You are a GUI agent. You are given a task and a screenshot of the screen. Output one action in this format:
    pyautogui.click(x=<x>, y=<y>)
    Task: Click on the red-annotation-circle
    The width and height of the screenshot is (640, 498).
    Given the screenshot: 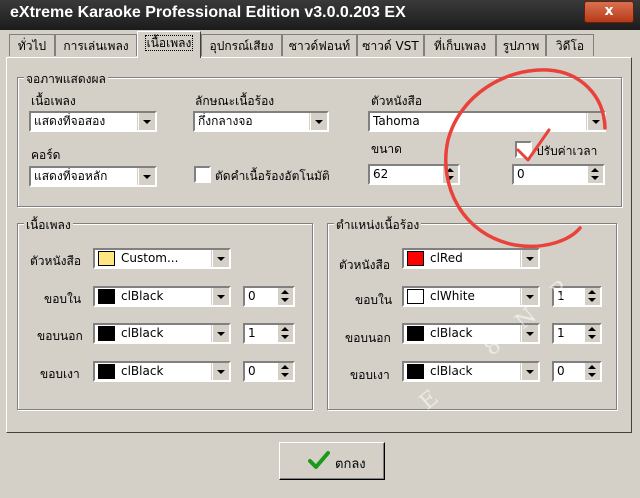 What is the action you would take?
    pyautogui.click(x=525, y=158)
    